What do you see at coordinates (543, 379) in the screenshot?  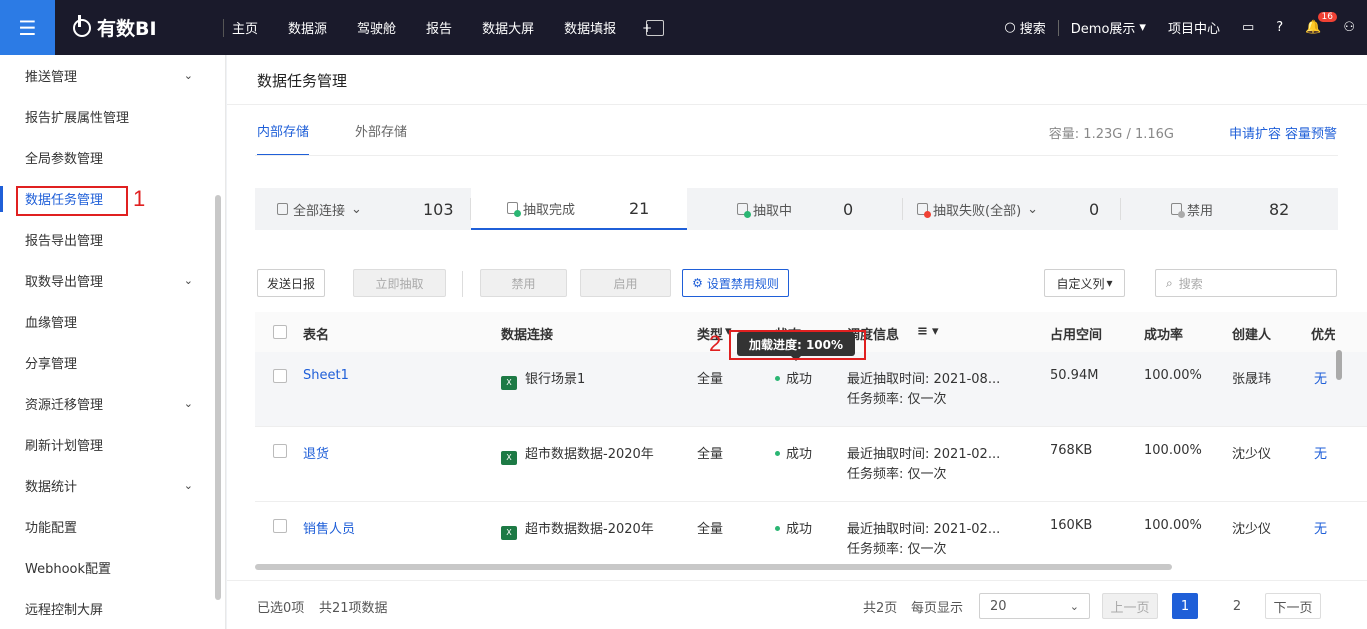 I see `connection-cell: X 银行场景1` at bounding box center [543, 379].